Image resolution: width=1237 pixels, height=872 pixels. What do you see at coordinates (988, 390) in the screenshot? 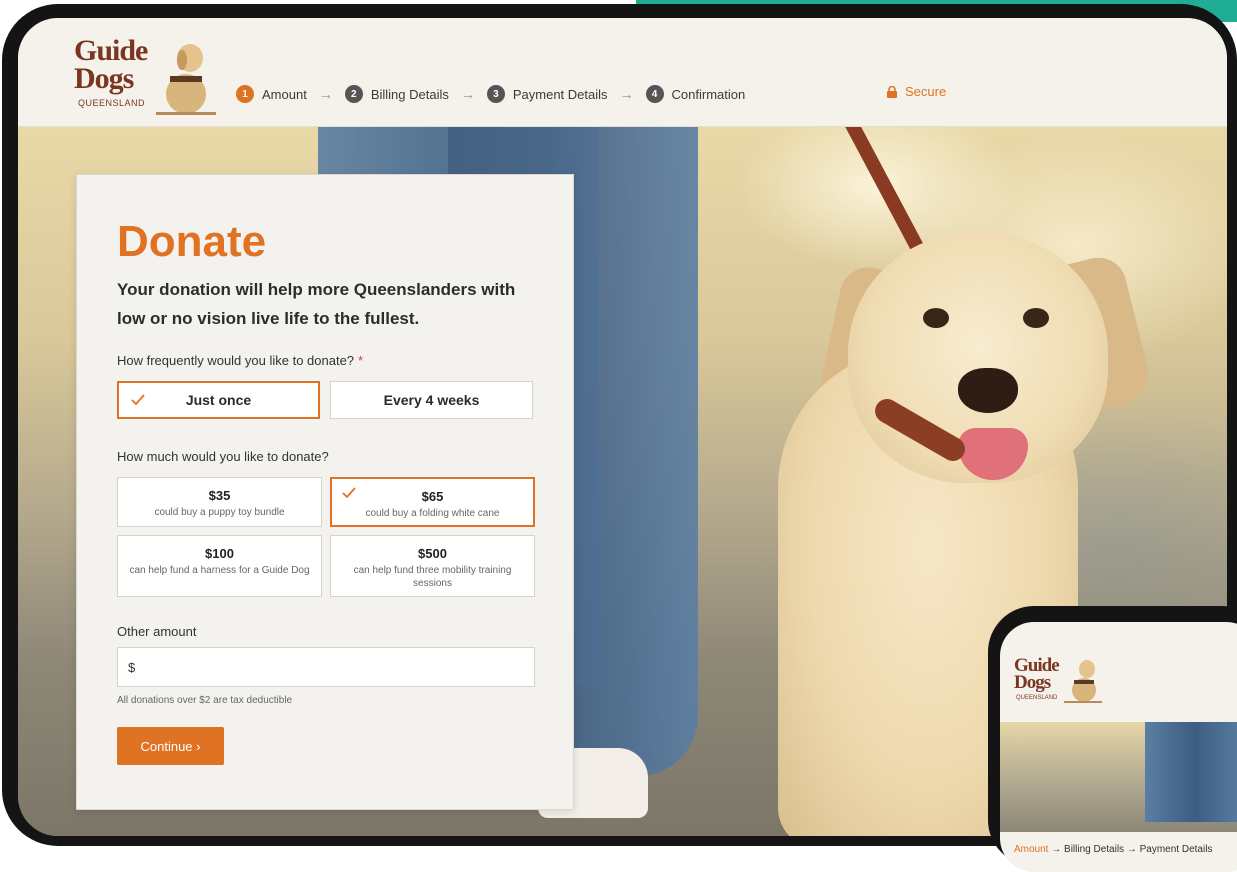
I see `photo-dog-nose` at bounding box center [988, 390].